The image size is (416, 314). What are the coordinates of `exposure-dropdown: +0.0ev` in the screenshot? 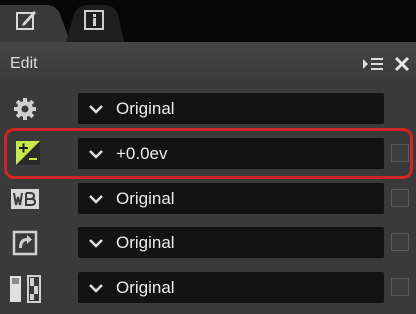 It's located at (231, 153).